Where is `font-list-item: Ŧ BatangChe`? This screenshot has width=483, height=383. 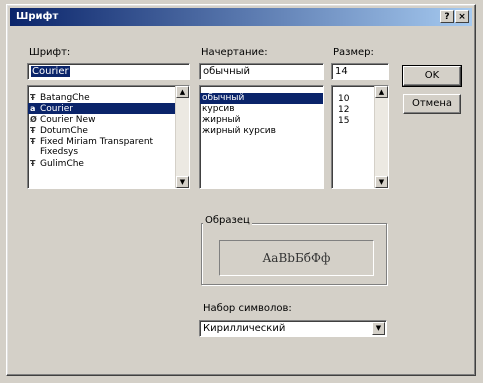 font-list-item: Ŧ BatangChe is located at coordinates (108, 97).